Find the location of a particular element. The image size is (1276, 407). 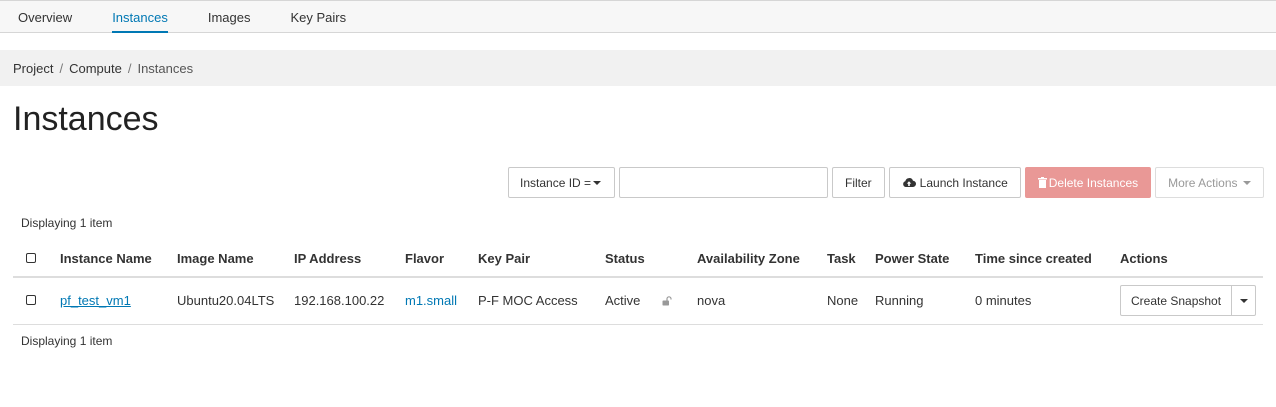

instance-name-cell: pf_test_vm1 is located at coordinates (118, 301).